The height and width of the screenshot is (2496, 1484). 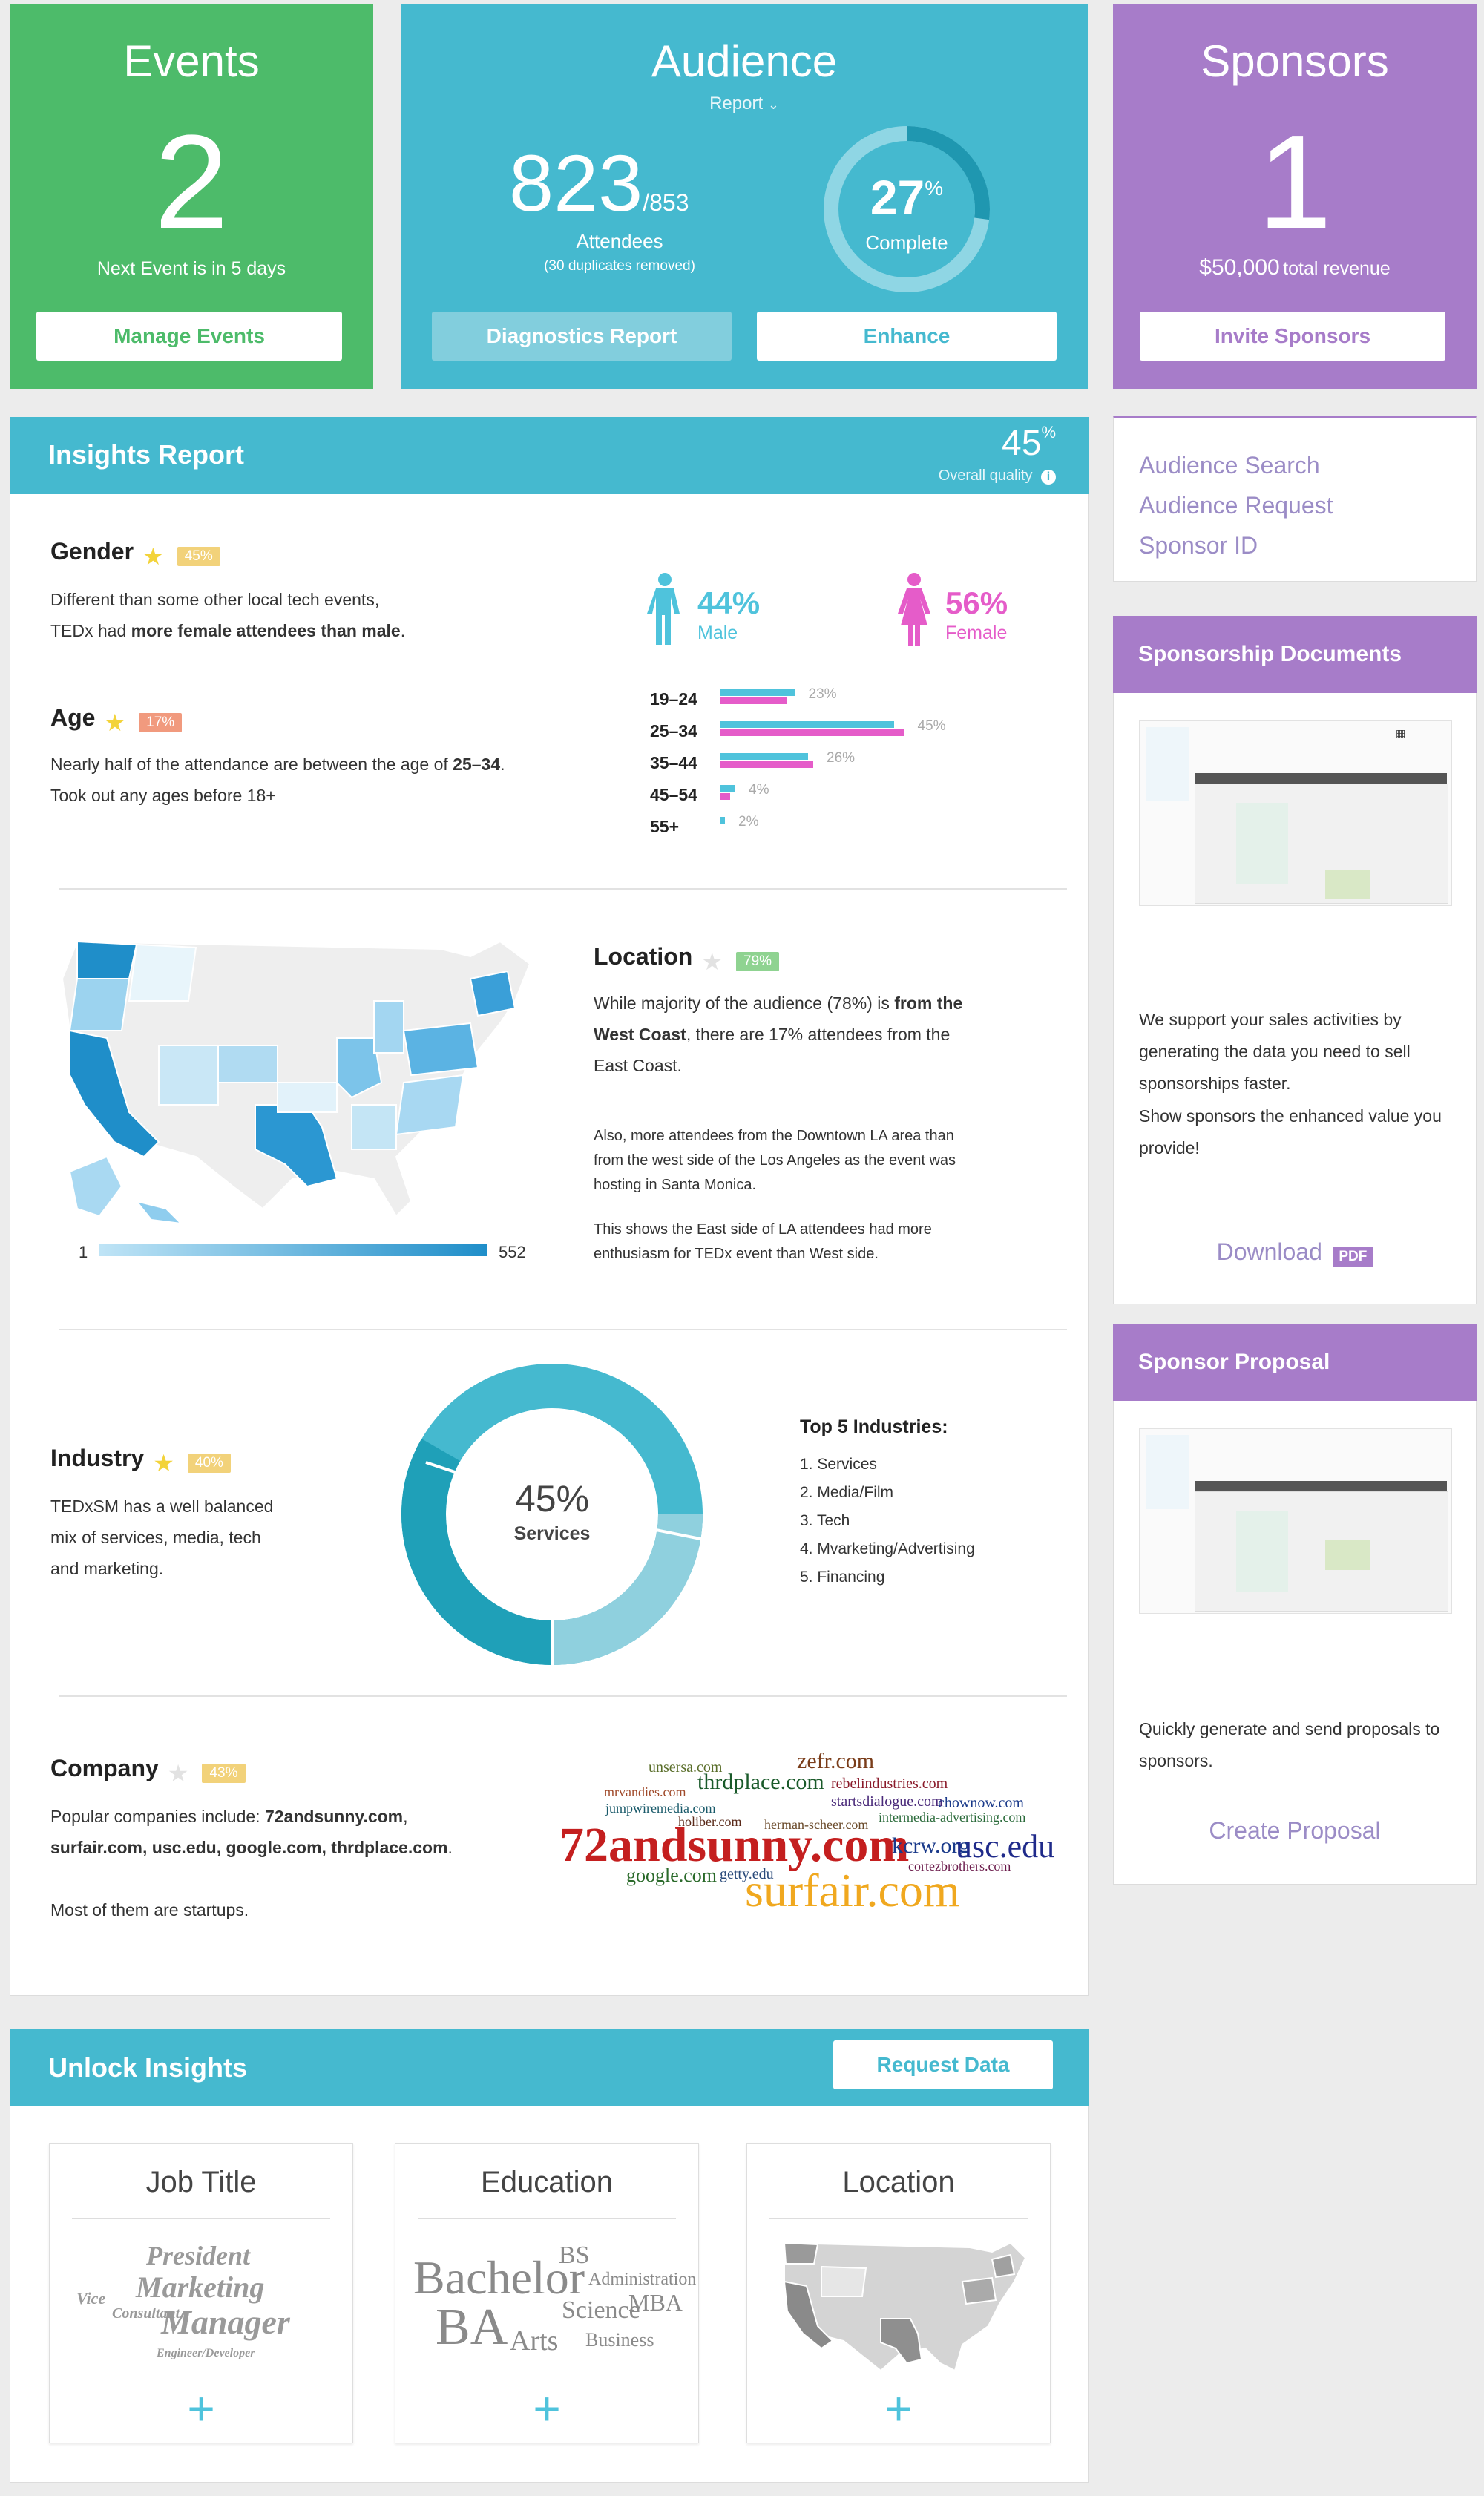 What do you see at coordinates (673, 730) in the screenshot?
I see `age-bar-label: 25–34` at bounding box center [673, 730].